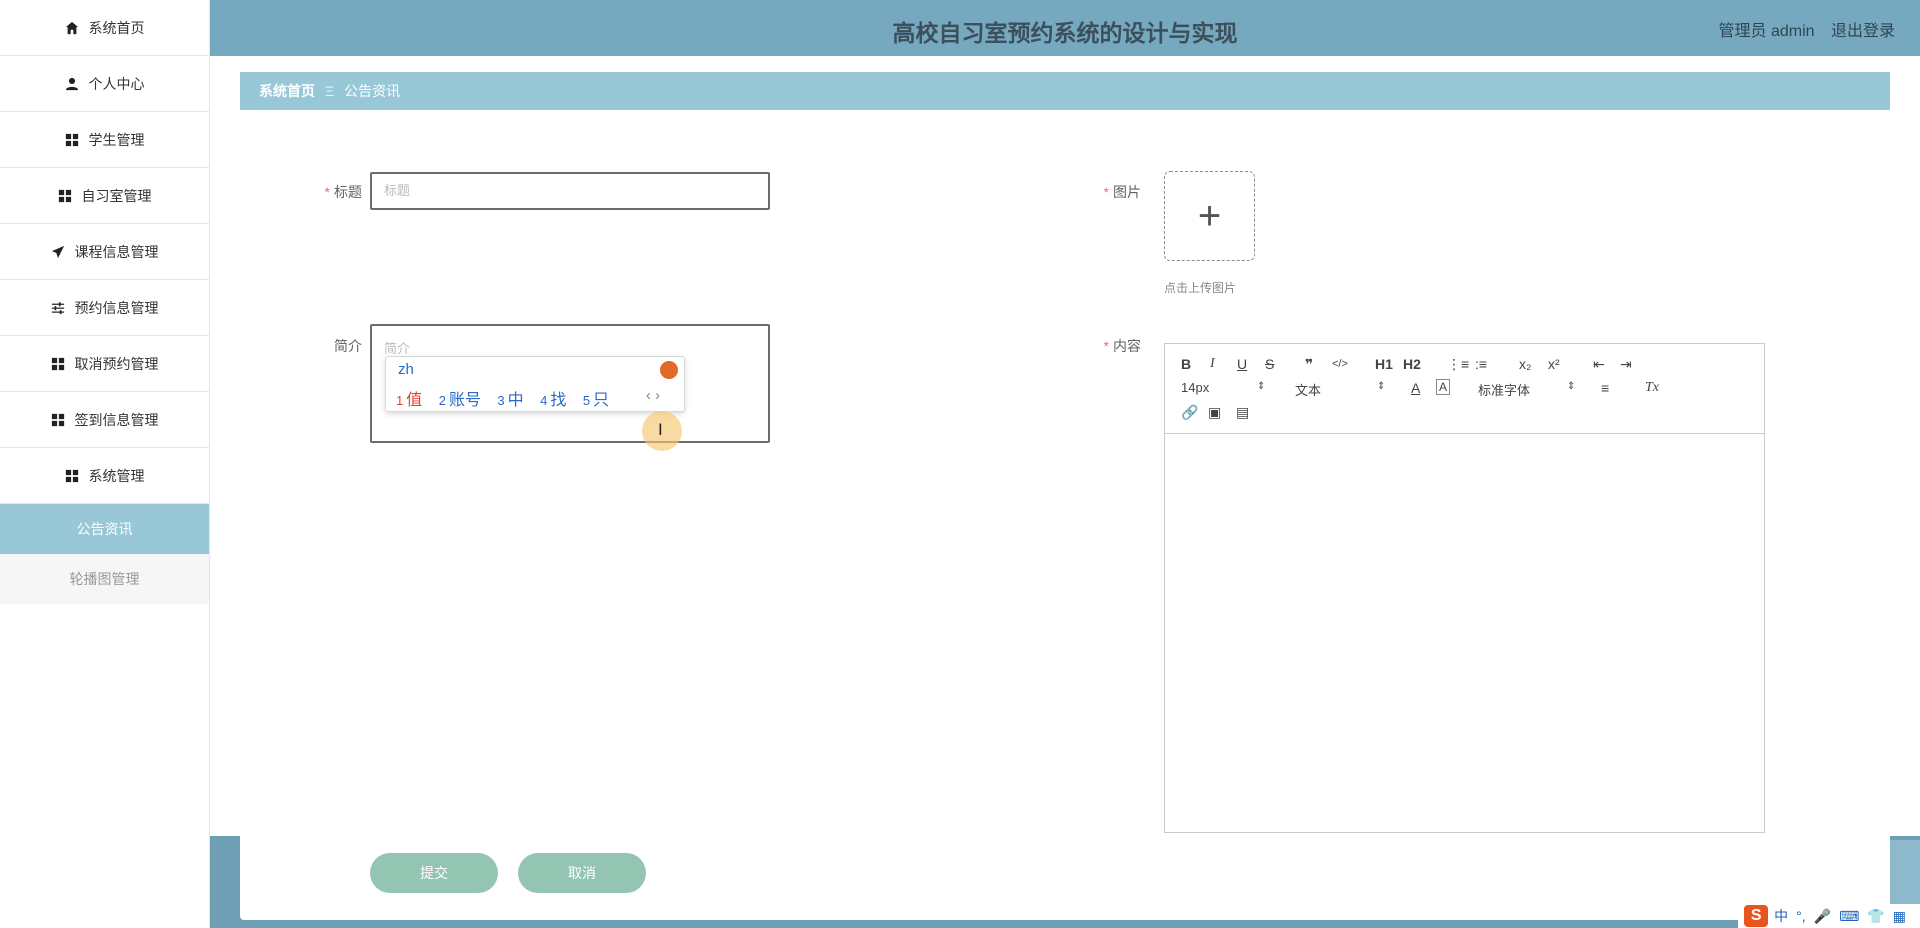 The image size is (1920, 928). Describe the element at coordinates (1849, 916) in the screenshot. I see `keyboard-icon: ⌨` at that location.